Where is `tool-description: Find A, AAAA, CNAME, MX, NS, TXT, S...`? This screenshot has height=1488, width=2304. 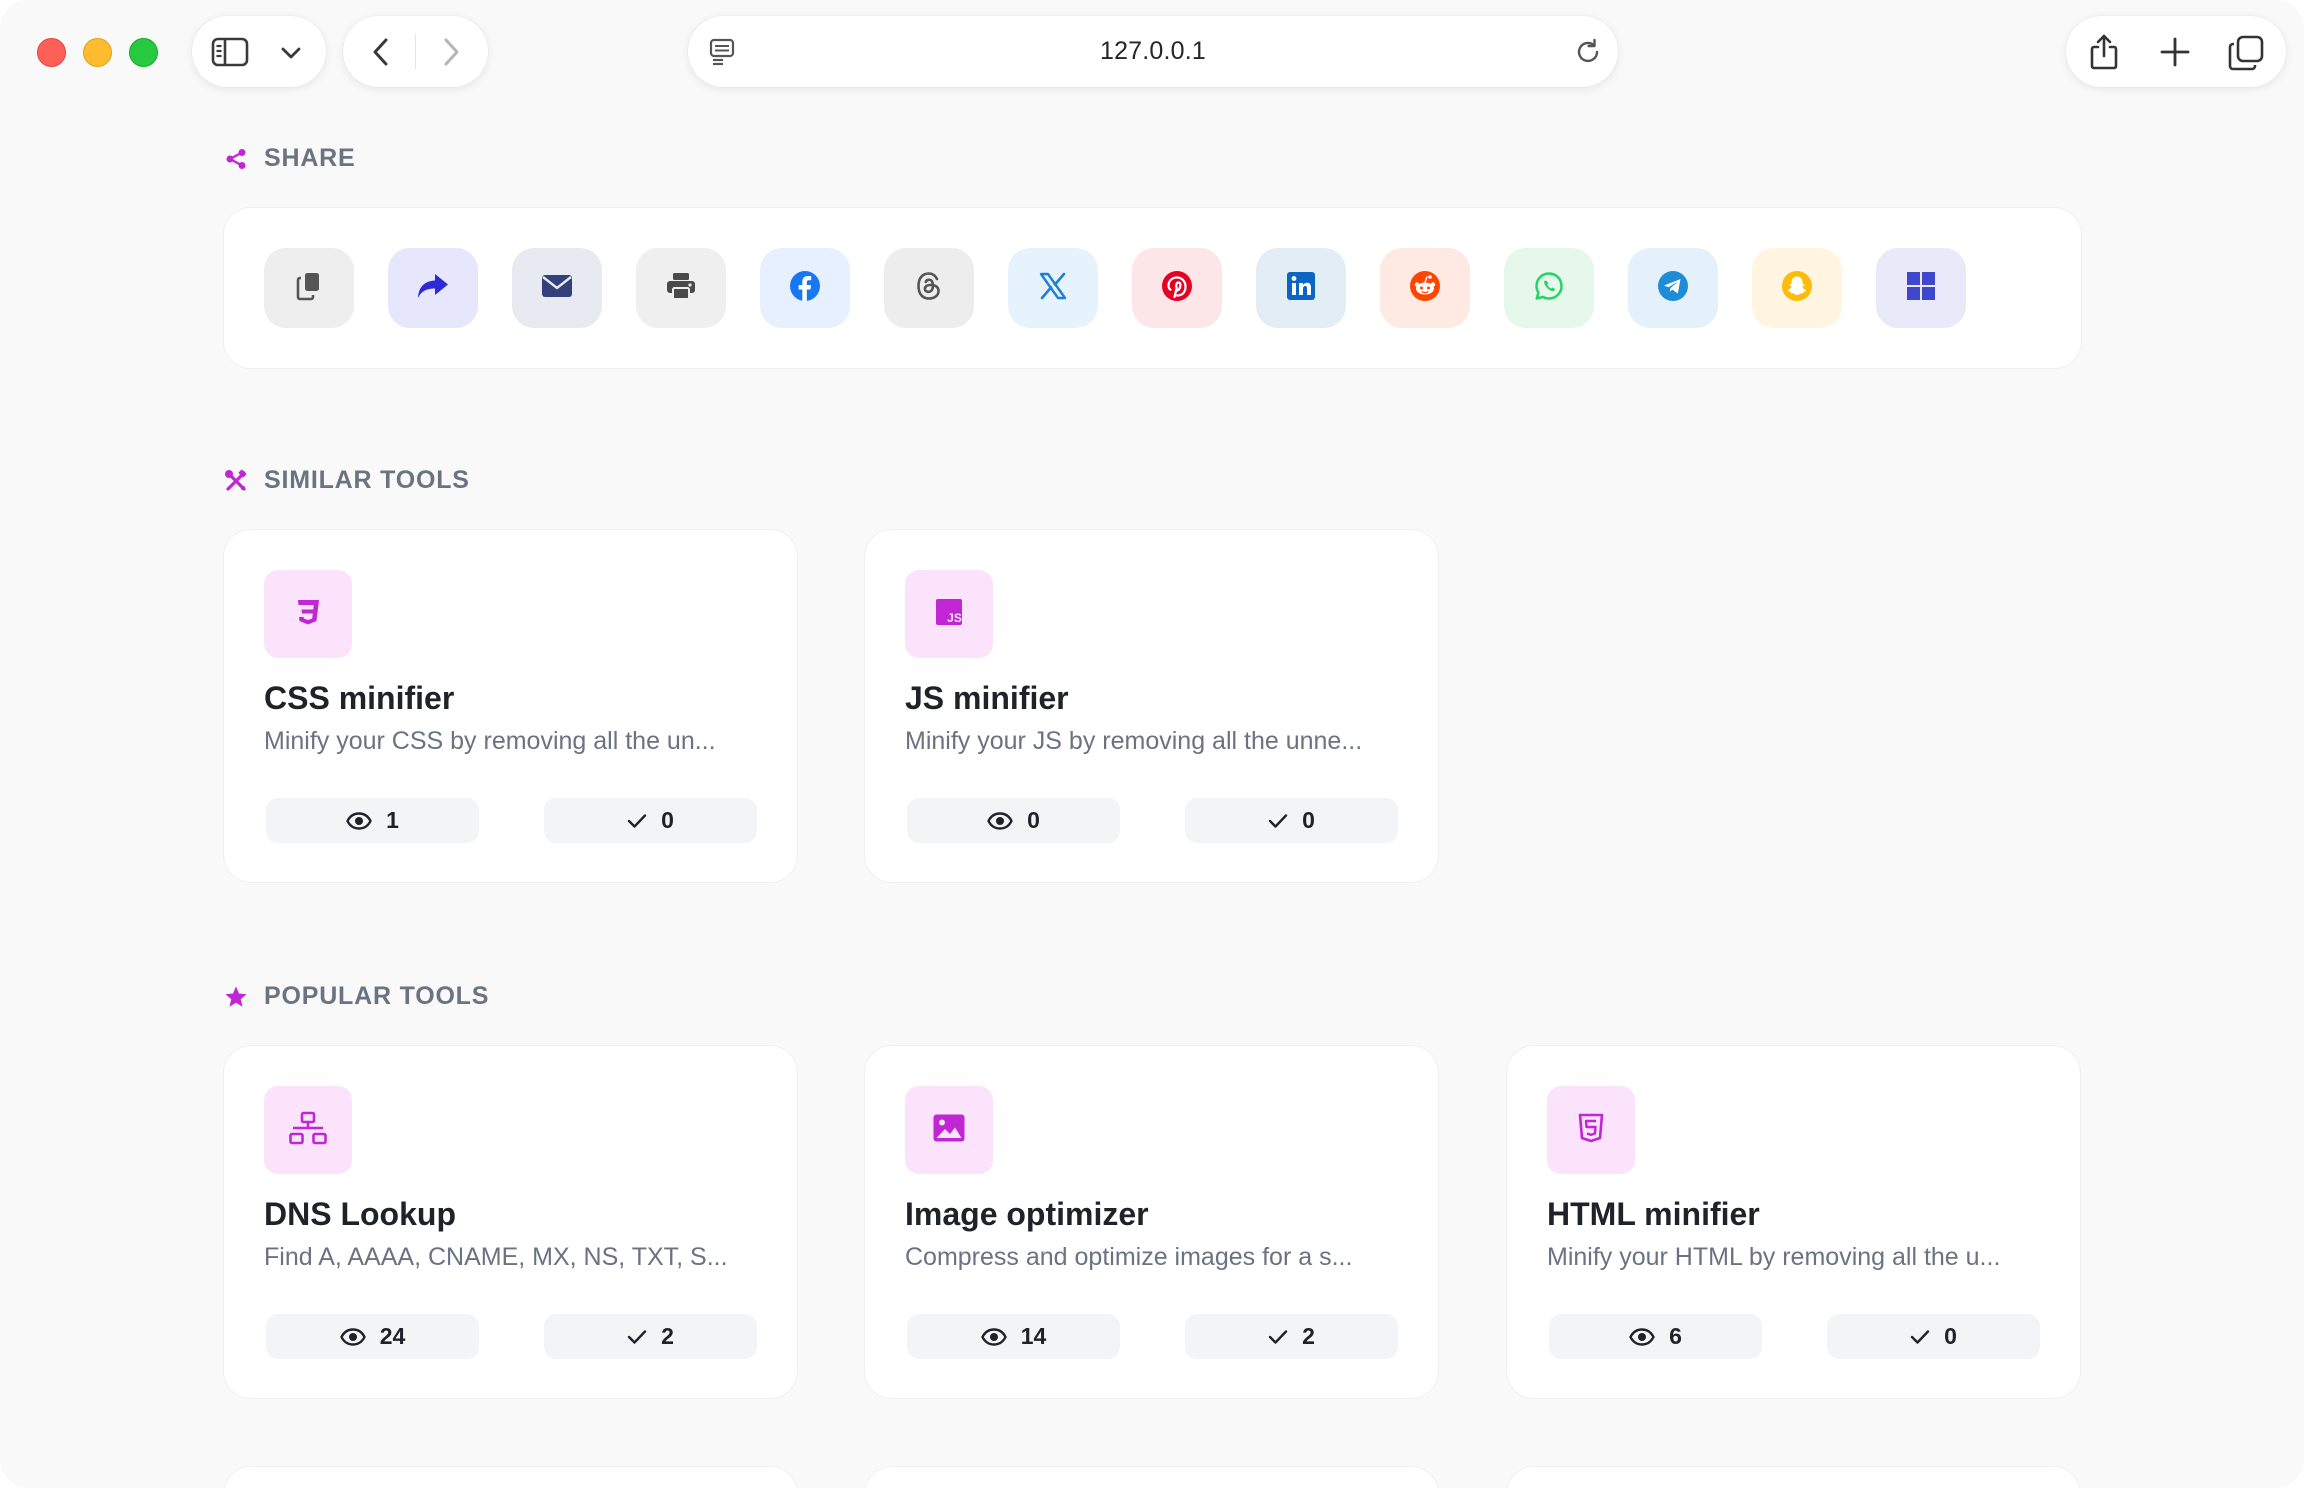 tool-description: Find A, AAAA, CNAME, MX, NS, TXT, S... is located at coordinates (496, 1257).